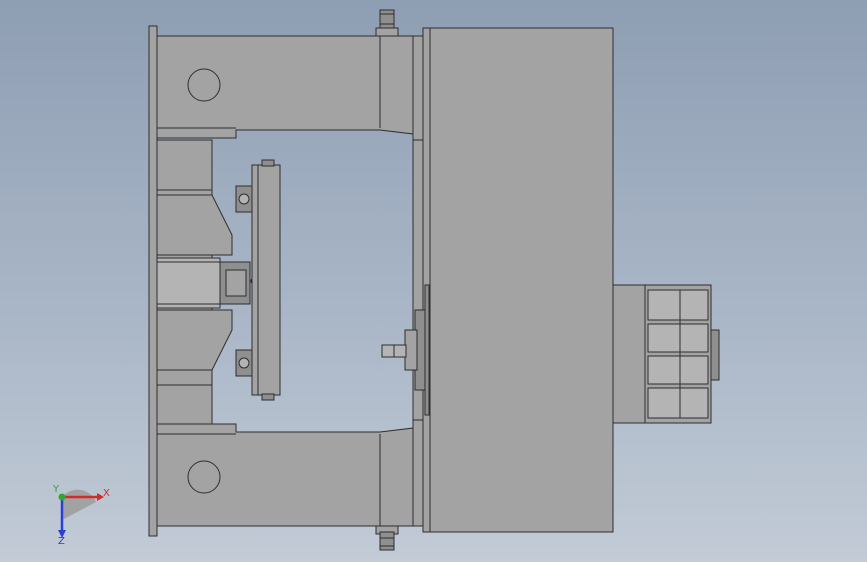 Image resolution: width=867 pixels, height=562 pixels. I want to click on motor-gearbox, so click(666, 354).